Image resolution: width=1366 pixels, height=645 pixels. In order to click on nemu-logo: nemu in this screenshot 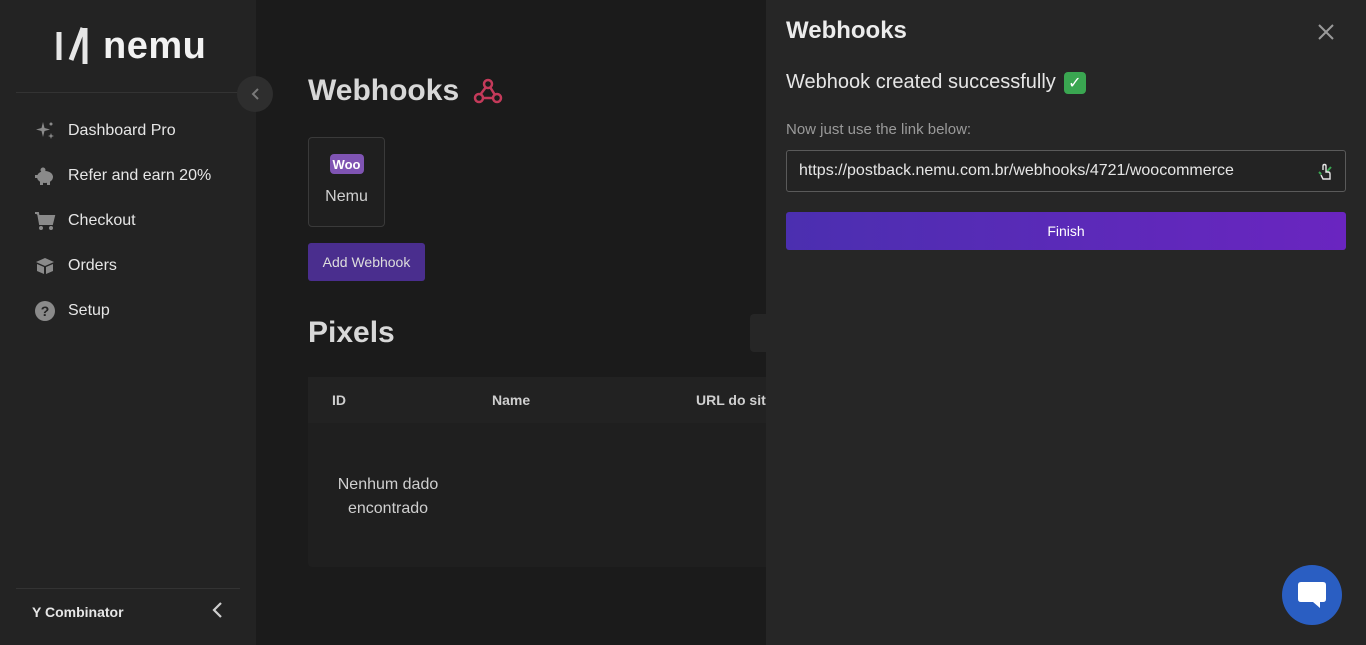, I will do `click(130, 46)`.